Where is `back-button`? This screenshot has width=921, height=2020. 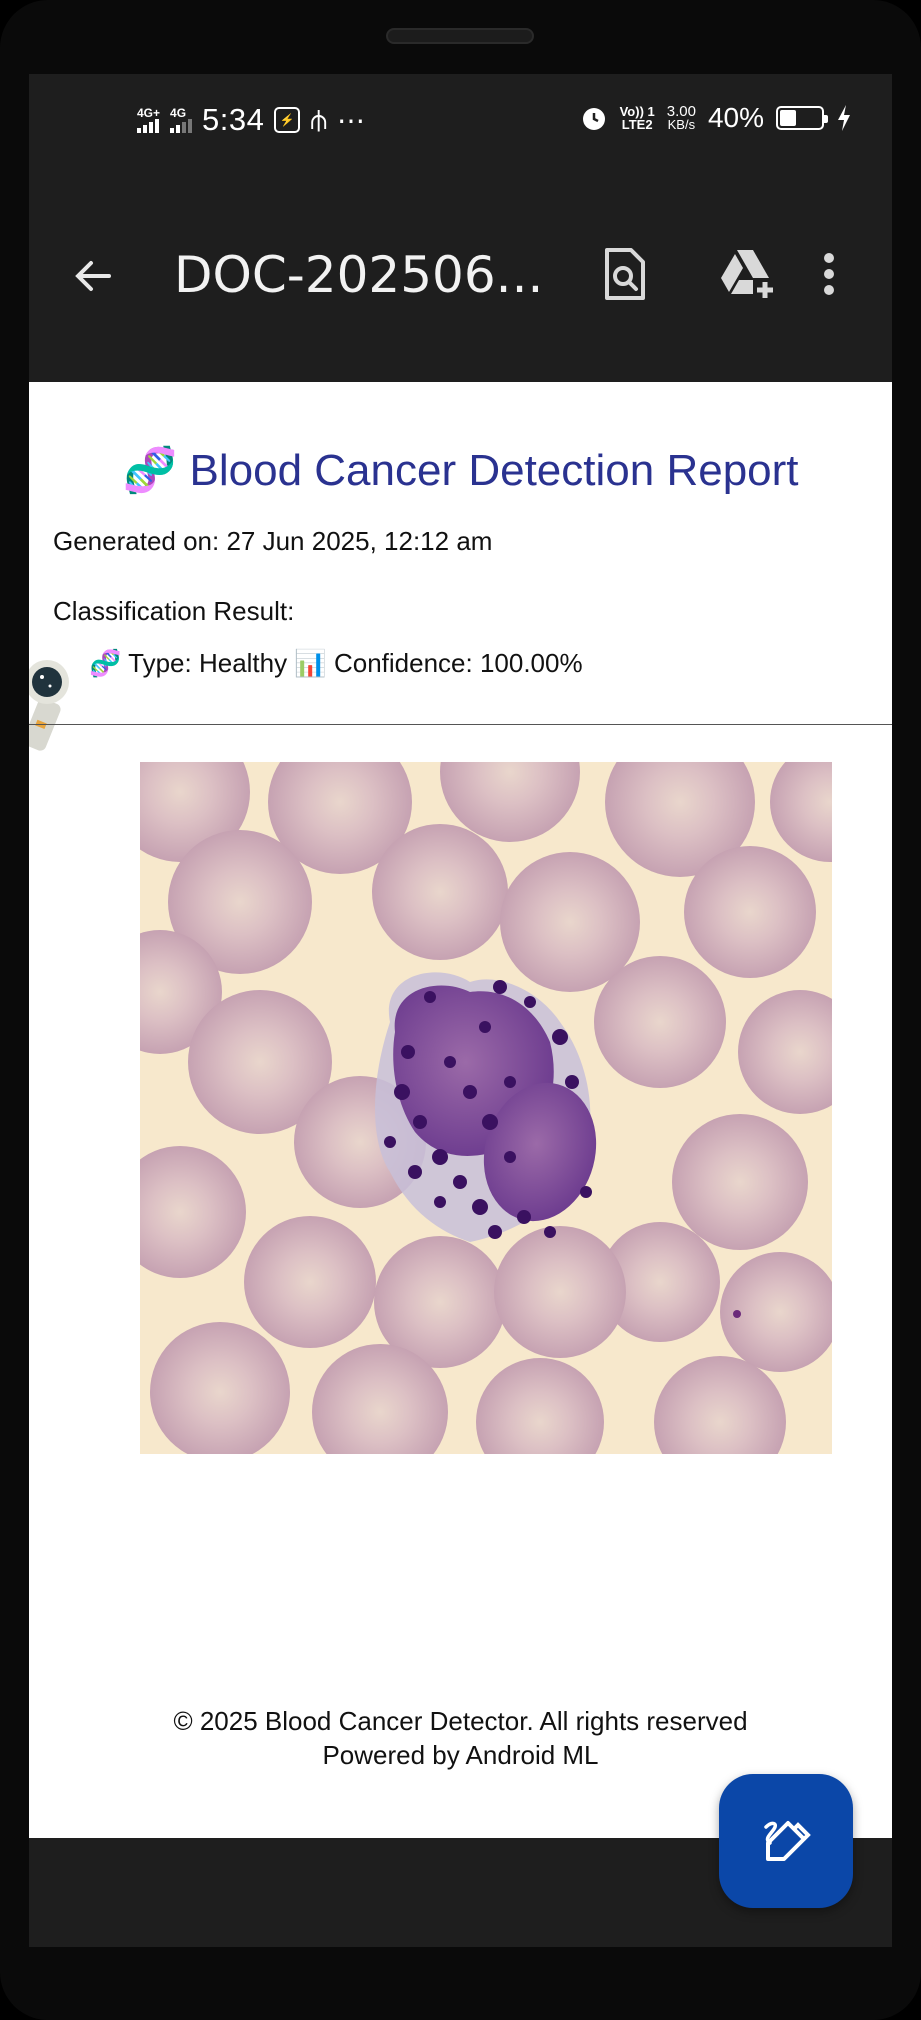 back-button is located at coordinates (93, 276).